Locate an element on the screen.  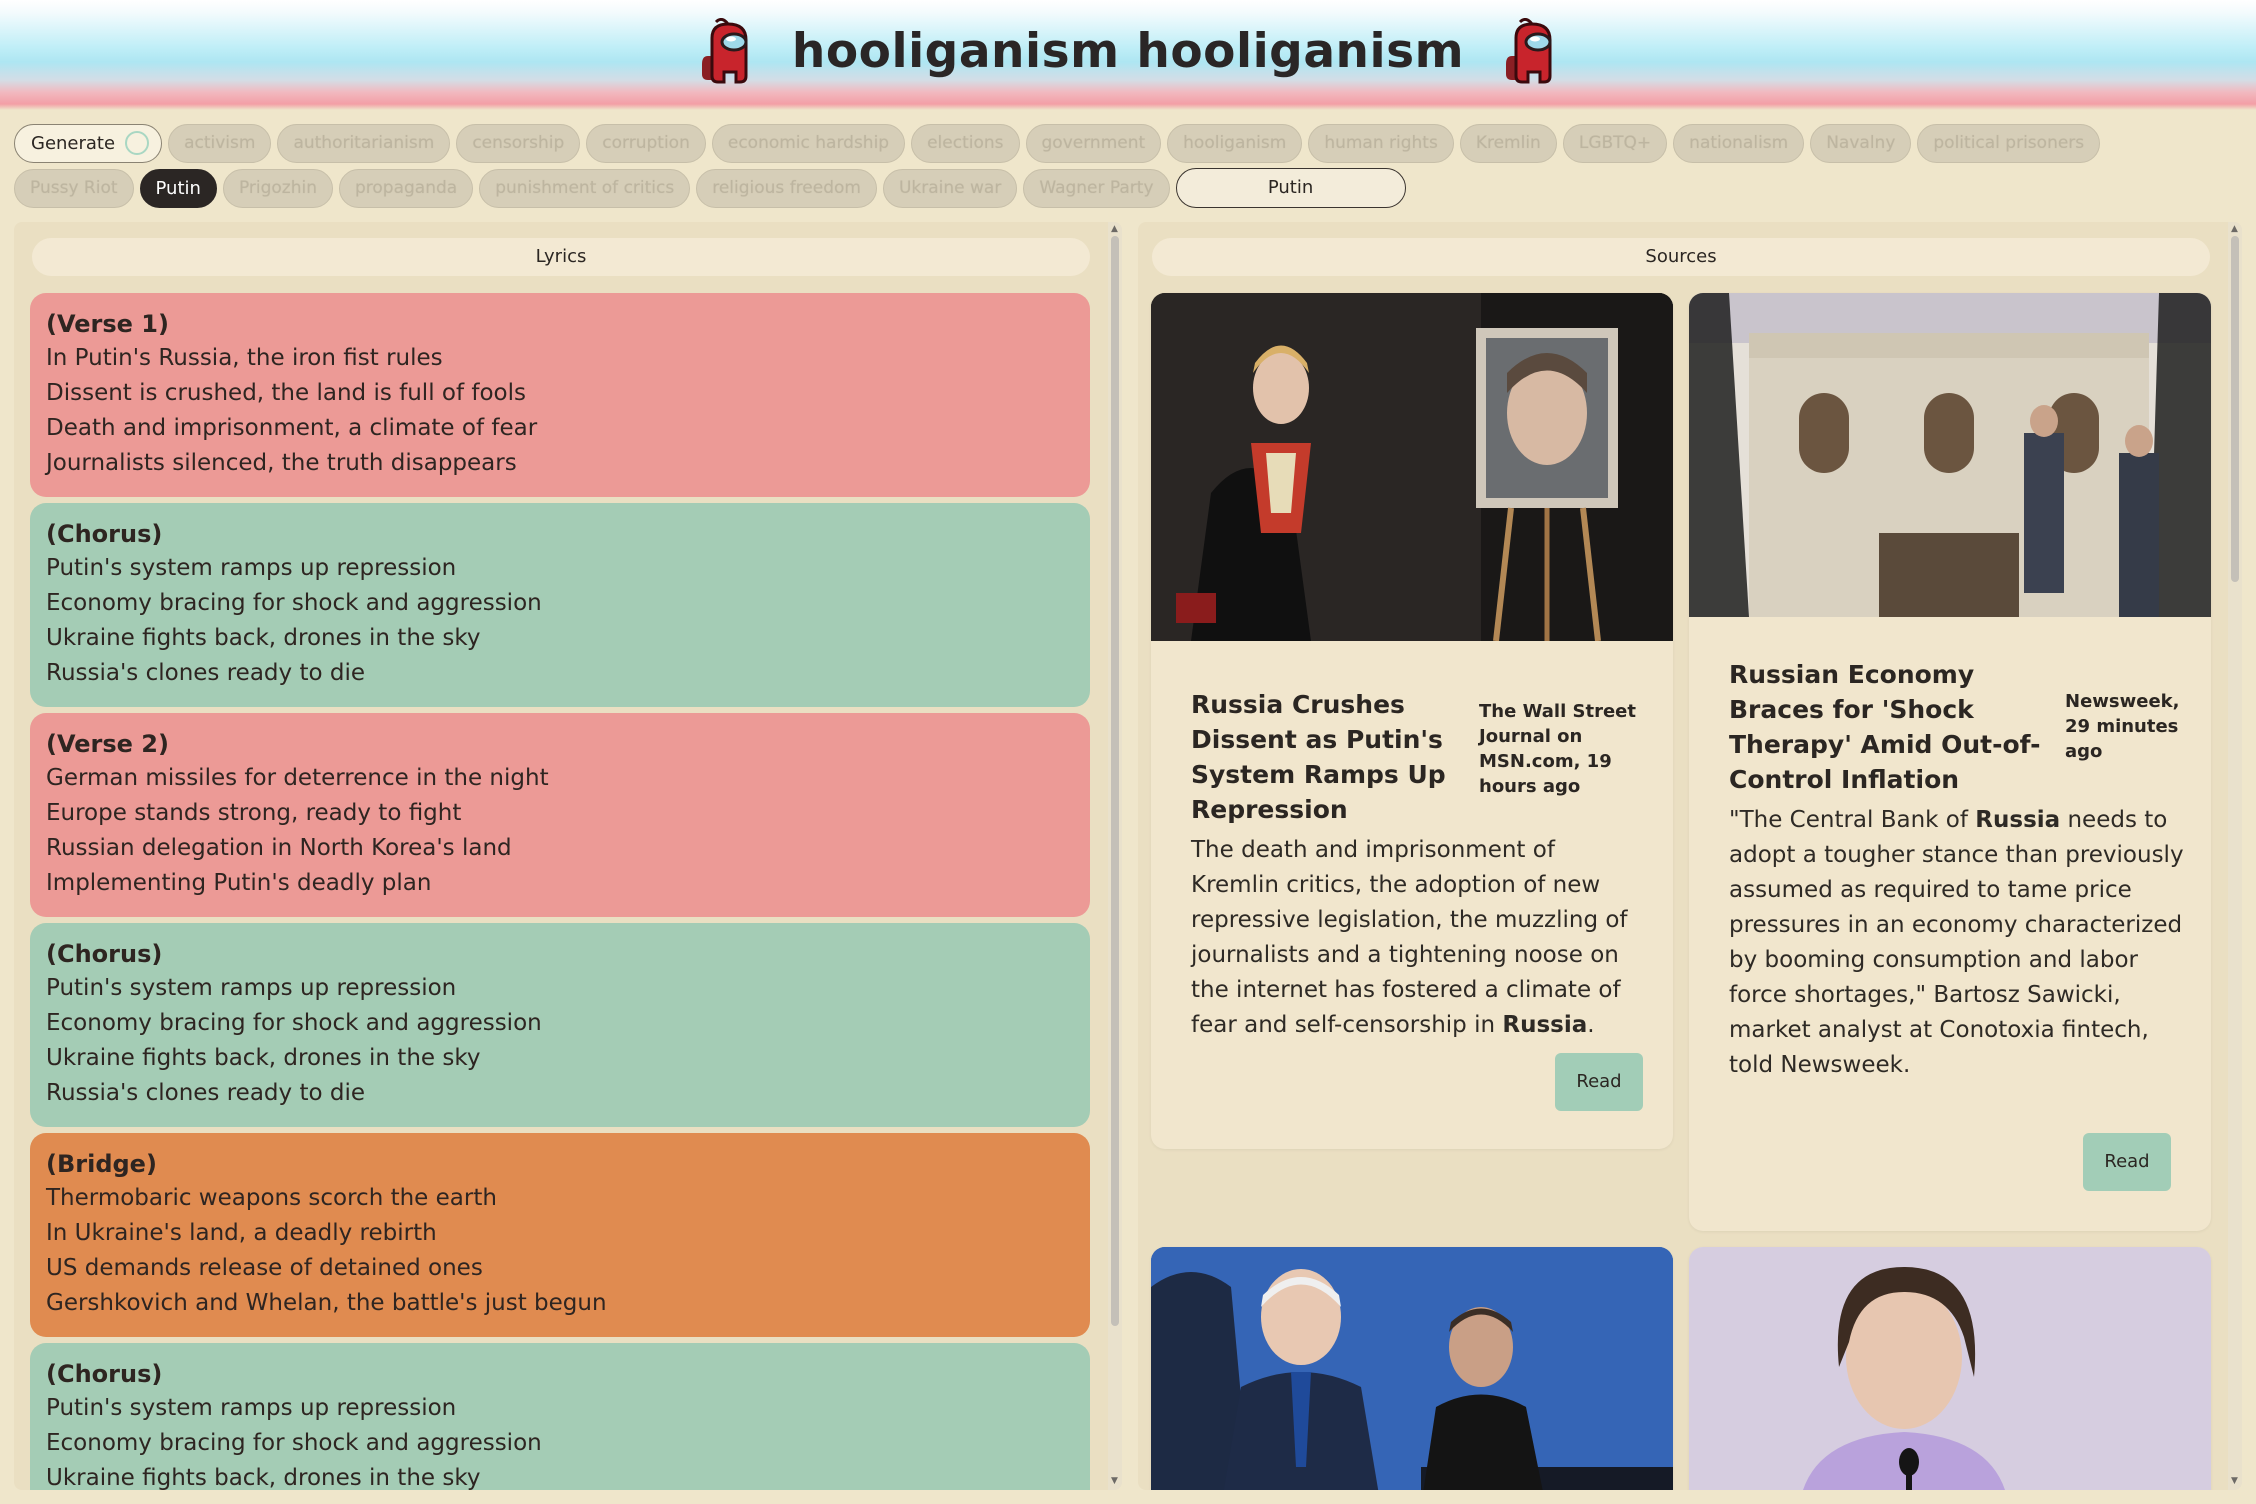
lyric-line: Implementing Putin's deadly plan is located at coordinates (239, 883).